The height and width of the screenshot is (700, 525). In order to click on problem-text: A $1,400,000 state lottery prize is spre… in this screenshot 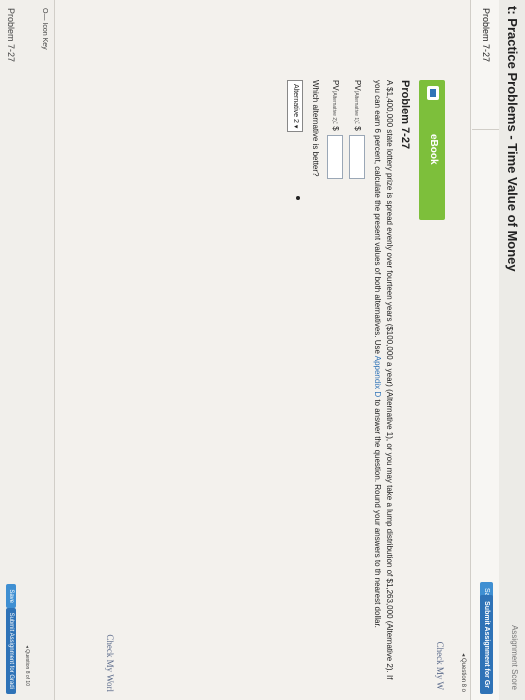, I will do `click(383, 380)`.